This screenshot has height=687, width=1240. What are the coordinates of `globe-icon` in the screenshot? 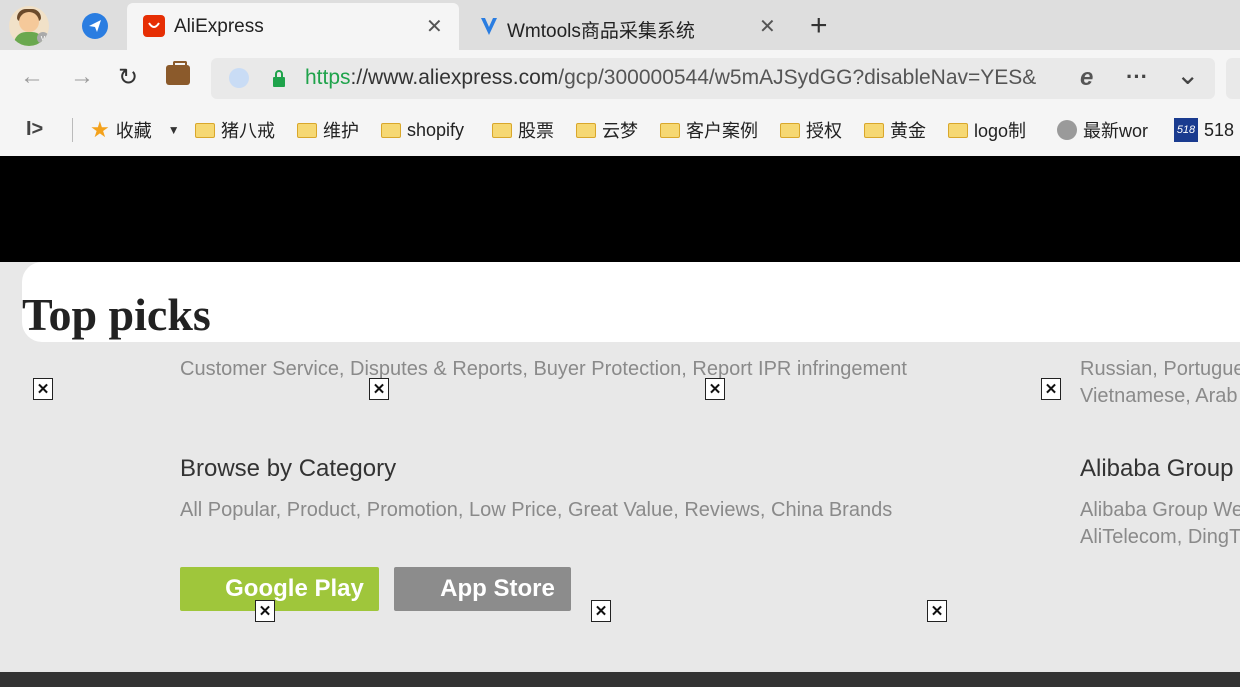 It's located at (1067, 130).